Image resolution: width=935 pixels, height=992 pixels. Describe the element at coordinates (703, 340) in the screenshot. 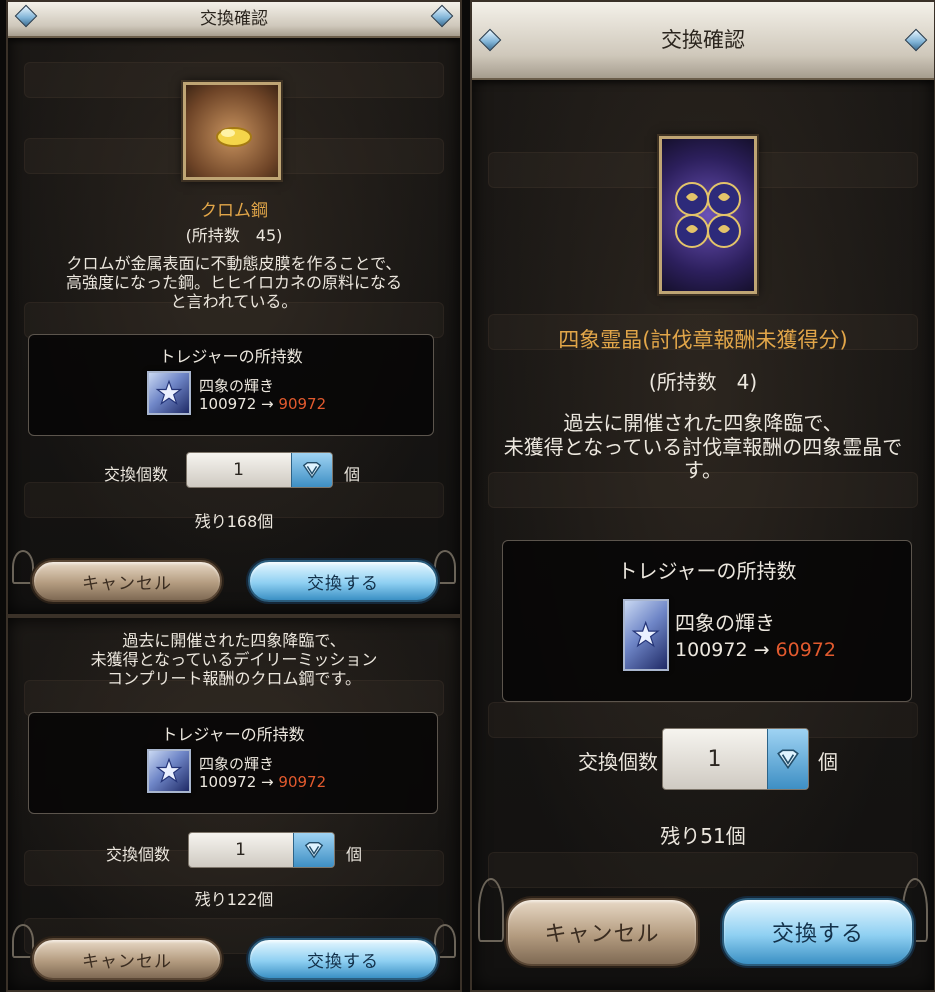

I see `item-name: 四象霊晶(討伐章報酬未獲得分)` at that location.